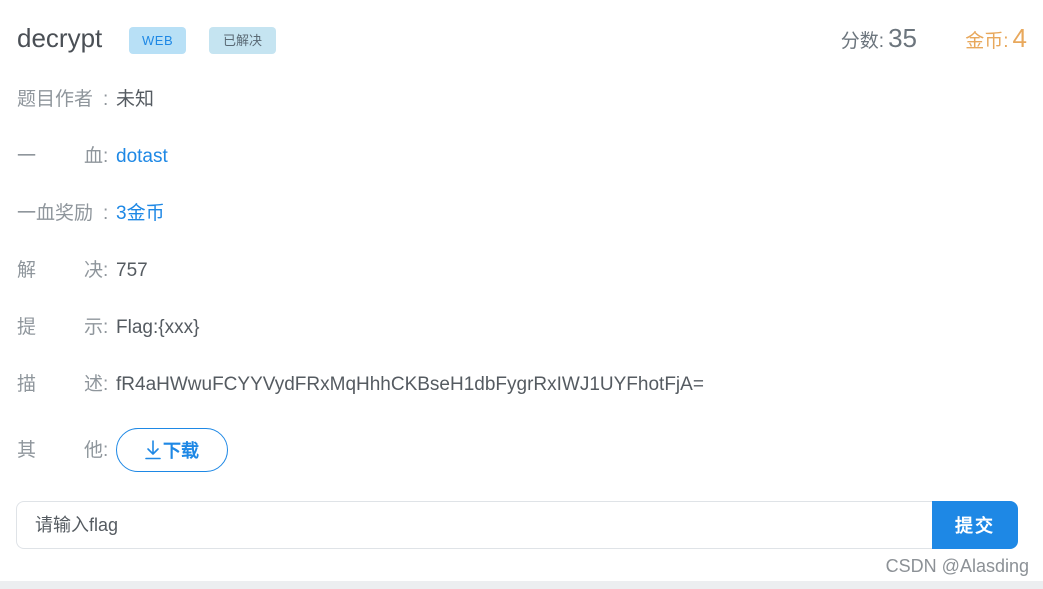 The image size is (1043, 589). What do you see at coordinates (522, 40) in the screenshot?
I see `challenge-header: decrypt WEB 已解决 分数: 35 金币: 4` at bounding box center [522, 40].